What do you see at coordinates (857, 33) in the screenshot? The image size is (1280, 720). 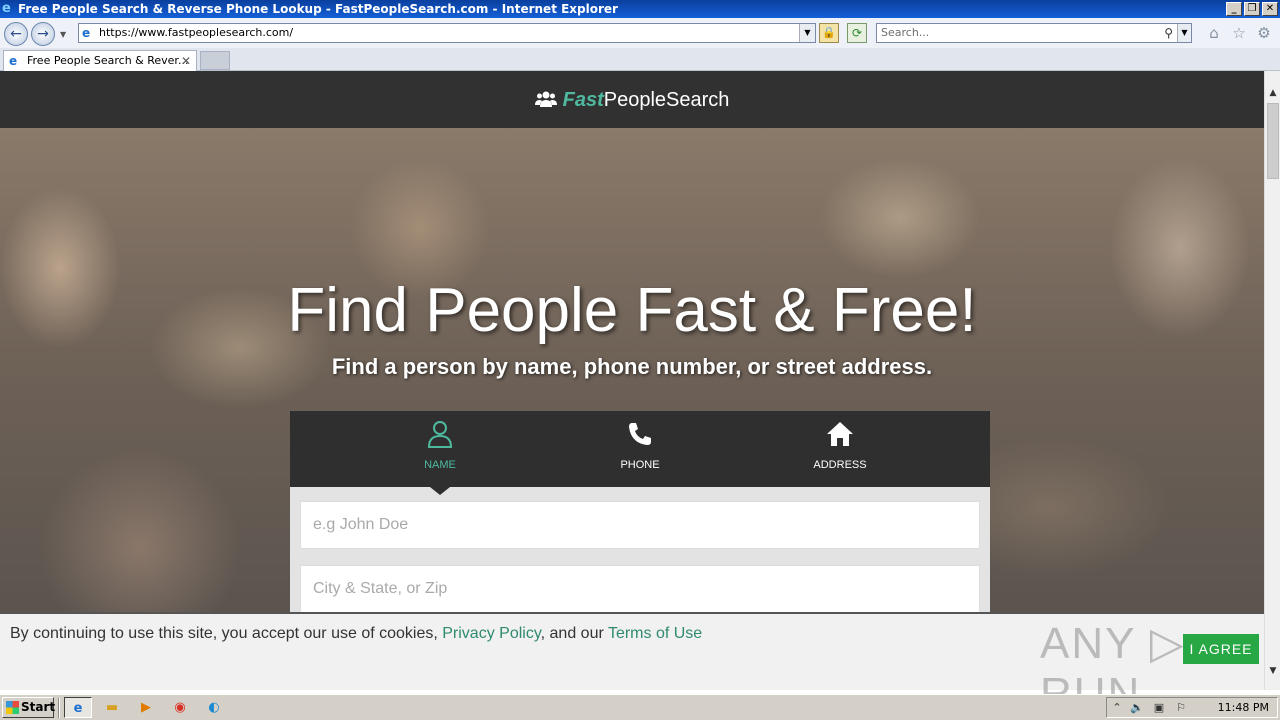 I see `refresh-icon: ⟳` at bounding box center [857, 33].